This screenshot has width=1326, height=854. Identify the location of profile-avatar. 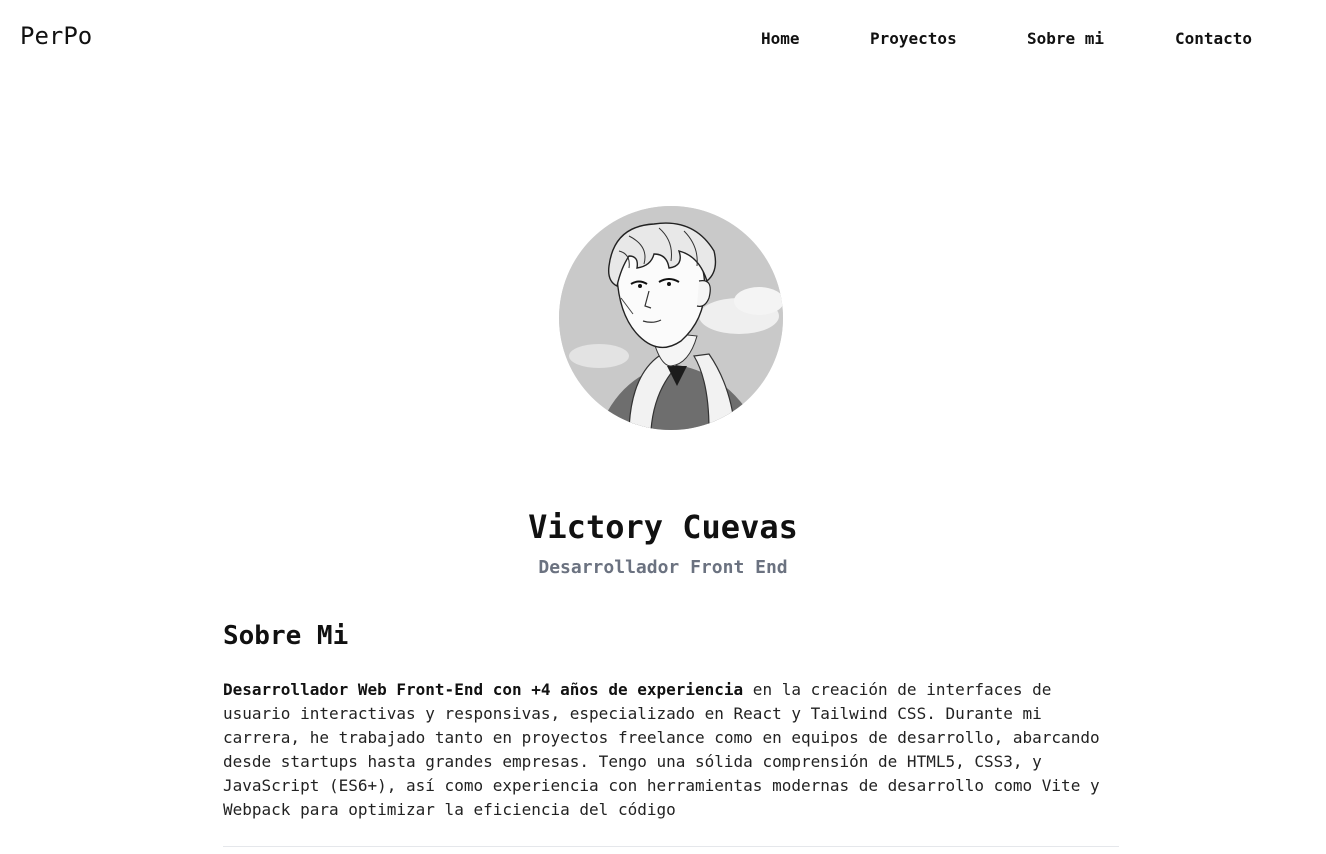
(671, 318).